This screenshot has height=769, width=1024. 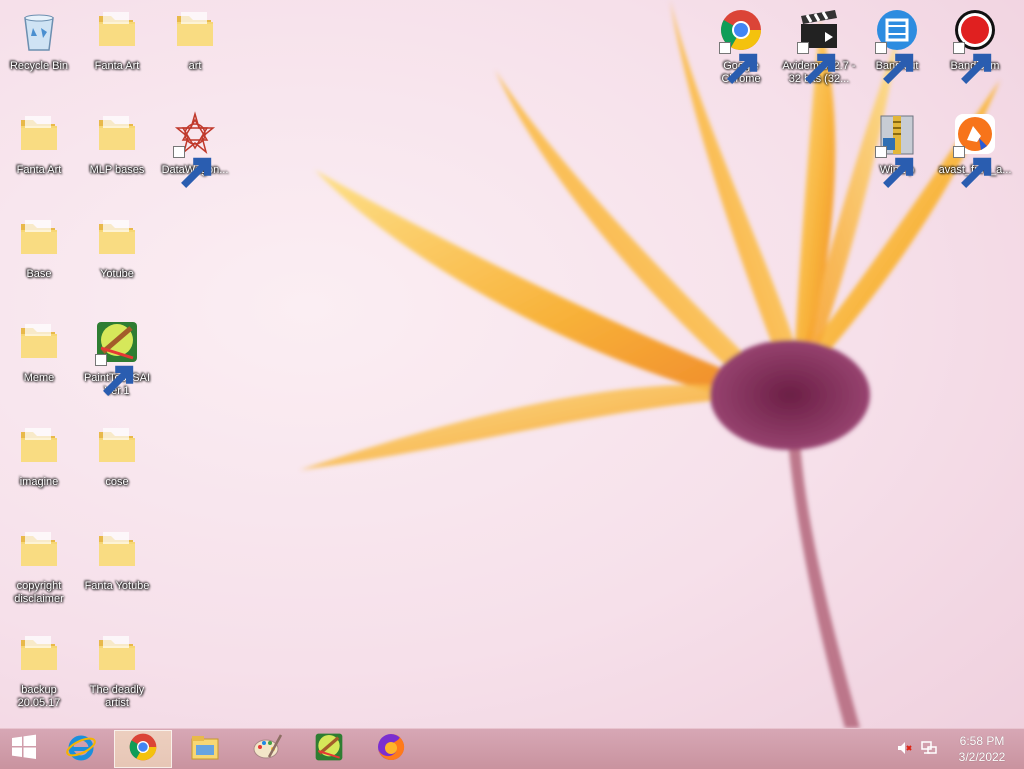 I want to click on winzip-icon, so click(x=897, y=149).